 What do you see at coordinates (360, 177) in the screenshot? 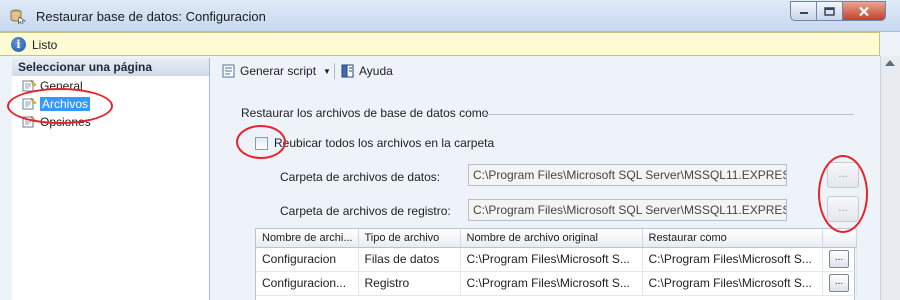
I see `data-folder-label: Carpeta de archivos de datos:` at bounding box center [360, 177].